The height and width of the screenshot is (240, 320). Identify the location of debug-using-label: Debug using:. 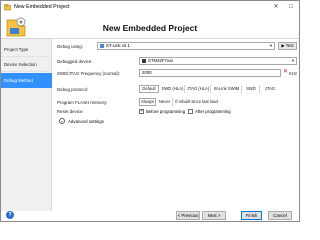
(70, 46).